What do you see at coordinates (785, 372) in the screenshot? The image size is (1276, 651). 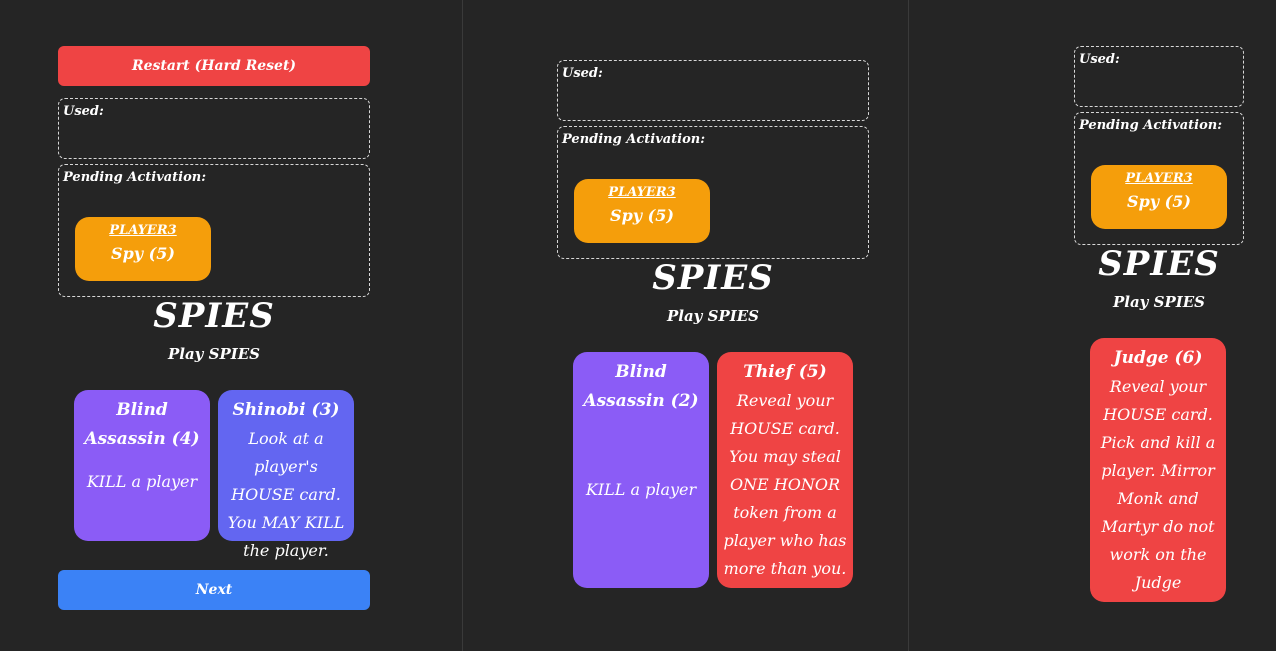 I see `hand-card-name: Thief (5)` at bounding box center [785, 372].